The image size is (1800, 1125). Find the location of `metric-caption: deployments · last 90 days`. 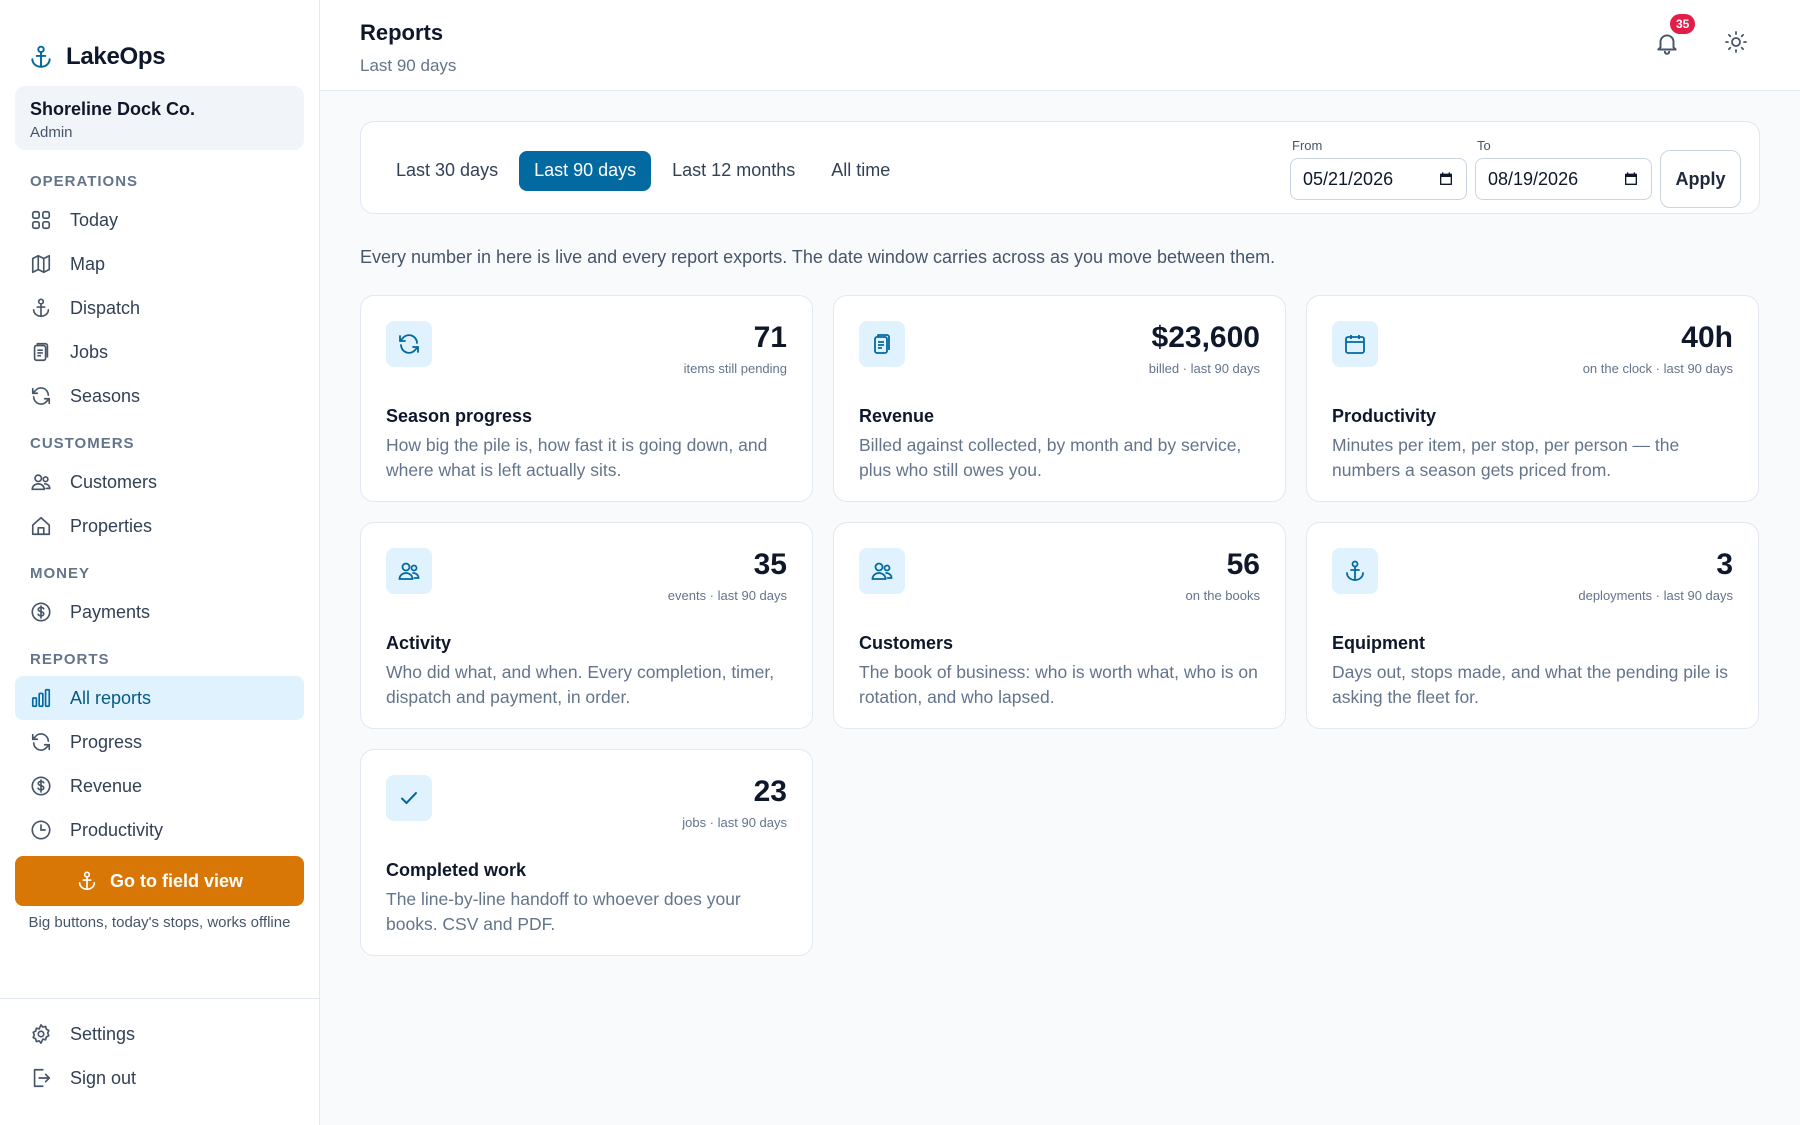

metric-caption: deployments · last 90 days is located at coordinates (1655, 595).